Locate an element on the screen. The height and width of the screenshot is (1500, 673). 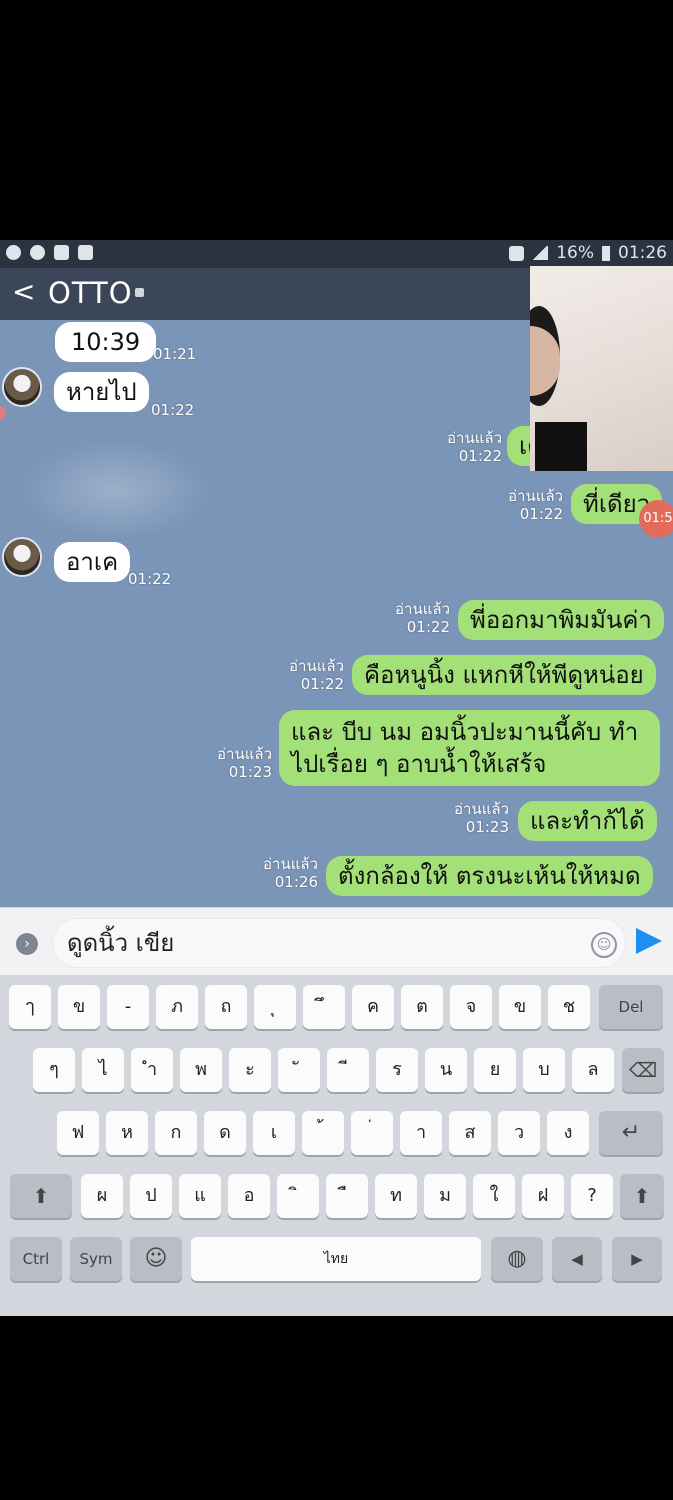
key: ผ is located at coordinates (102, 1196).